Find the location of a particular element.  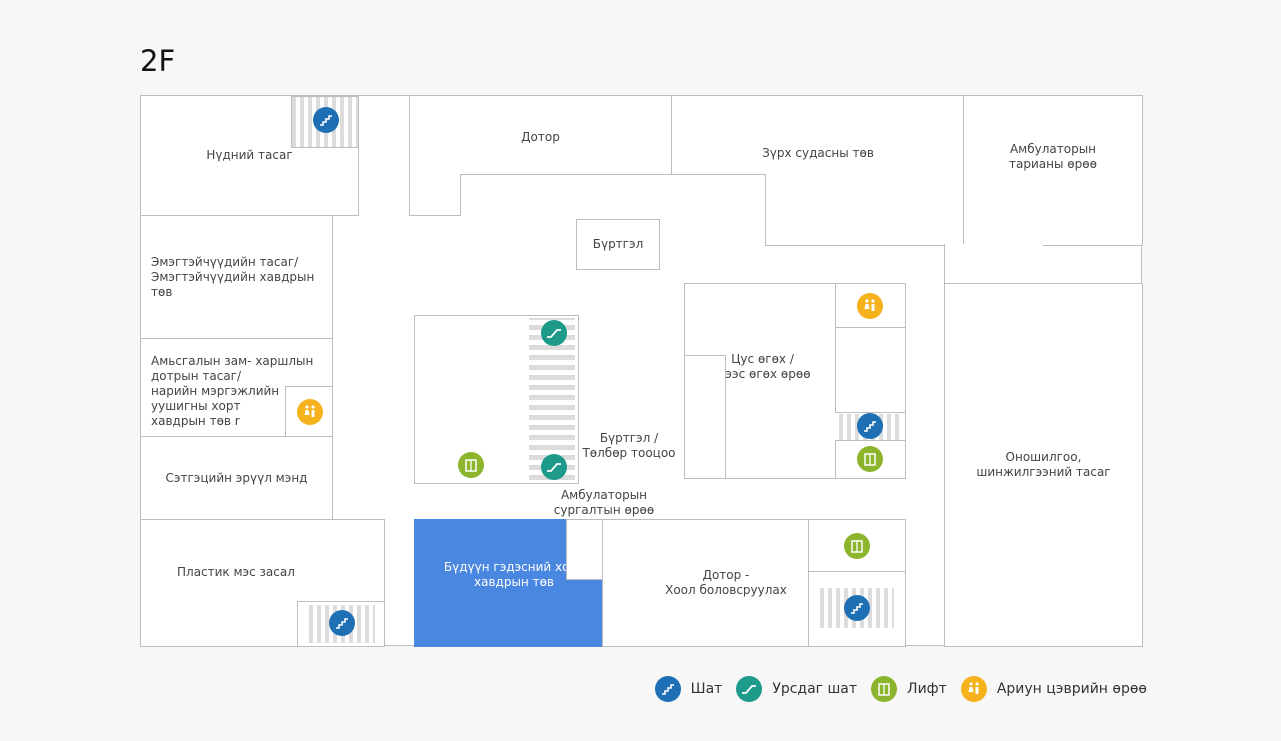

legend: Шат Урсдаг шат Лифт Ариун цэврийн өрөө is located at coordinates (900, 689).